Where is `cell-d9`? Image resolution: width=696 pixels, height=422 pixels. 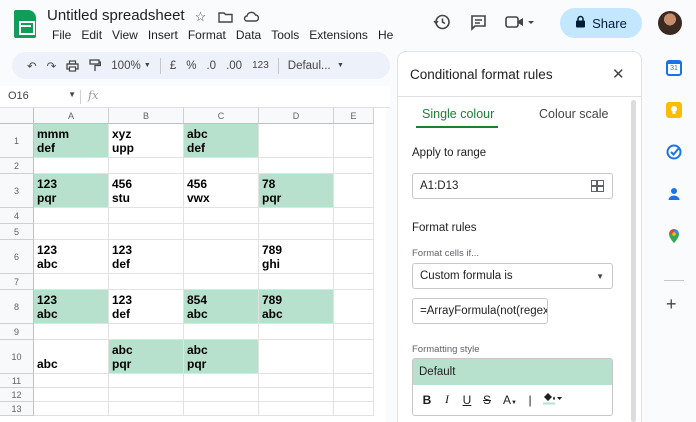 cell-d9 is located at coordinates (296, 332).